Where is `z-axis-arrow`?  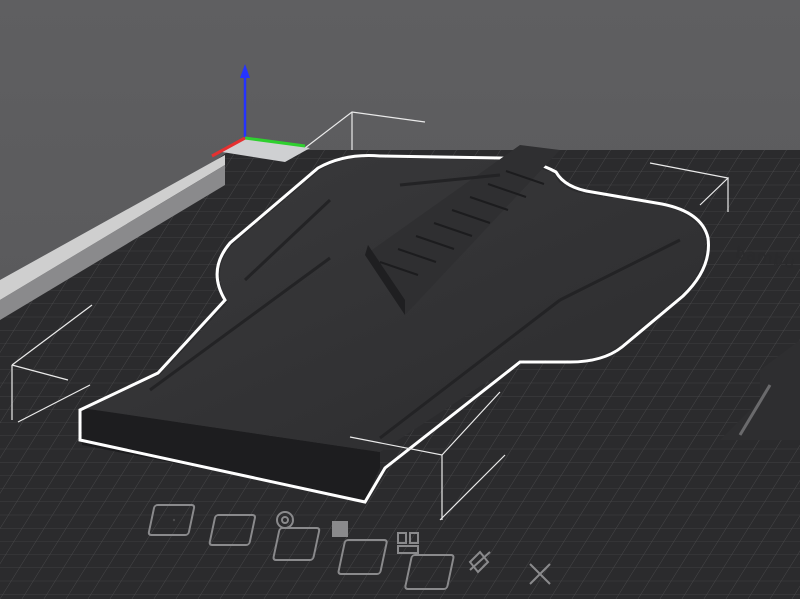 z-axis-arrow is located at coordinates (245, 71).